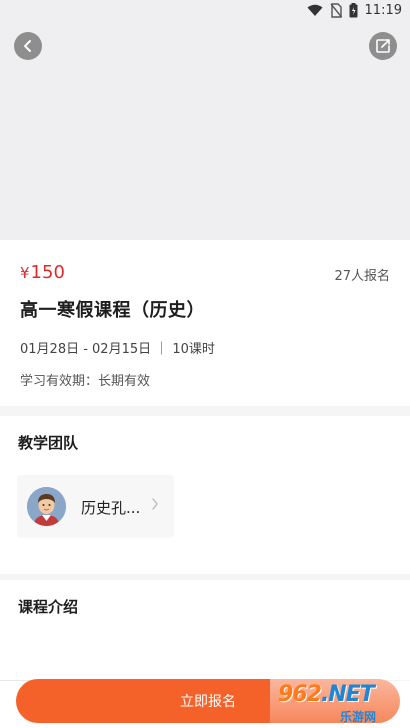 Image resolution: width=410 pixels, height=728 pixels. I want to click on course-price: ¥ 150, so click(42, 272).